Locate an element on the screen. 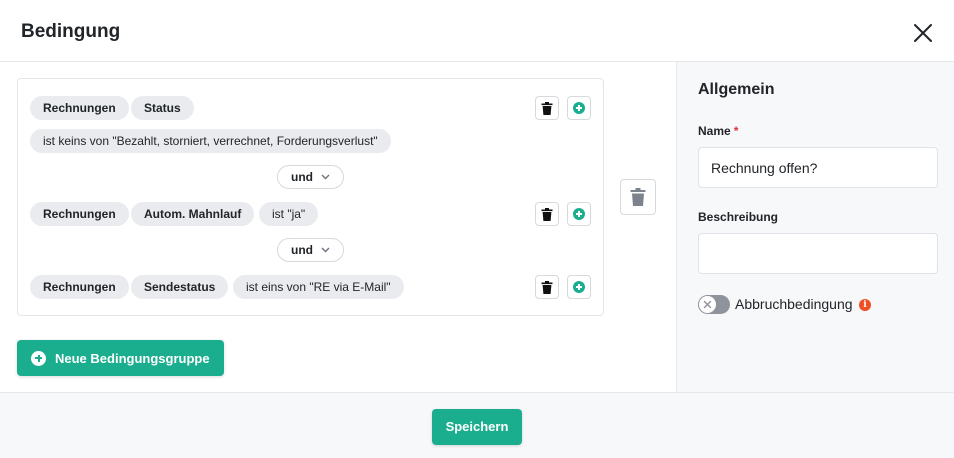  close-button is located at coordinates (923, 33).